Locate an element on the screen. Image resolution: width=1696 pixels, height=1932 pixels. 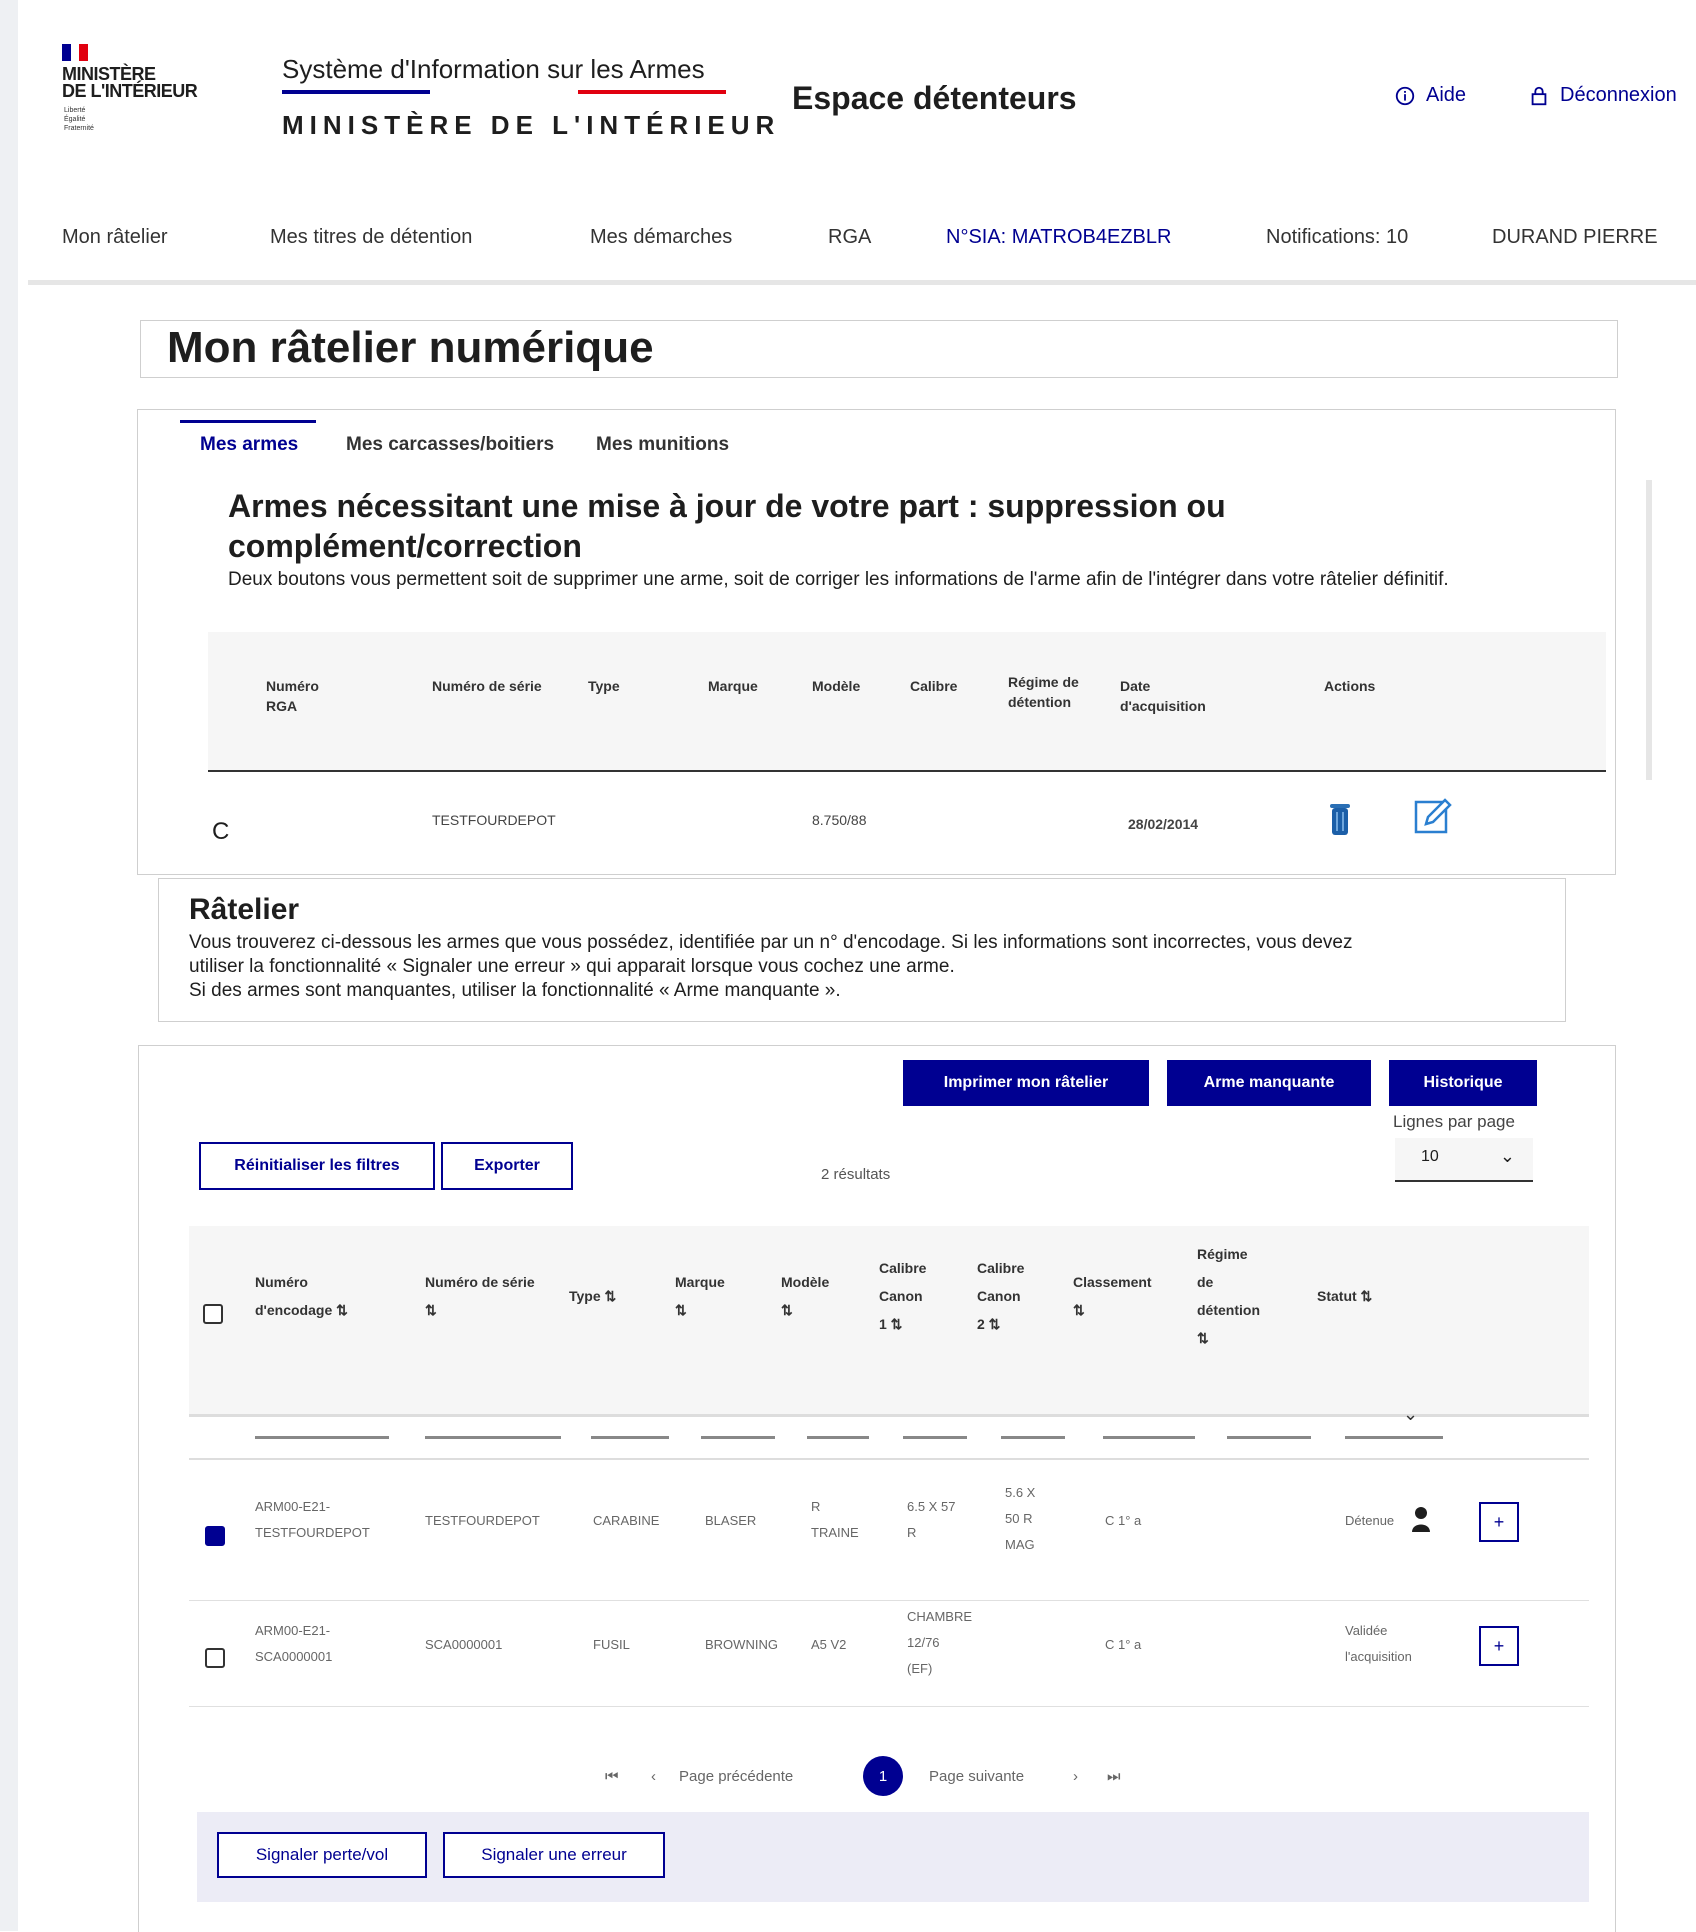
page-title-box: Mon râtelier numérique is located at coordinates (879, 349).